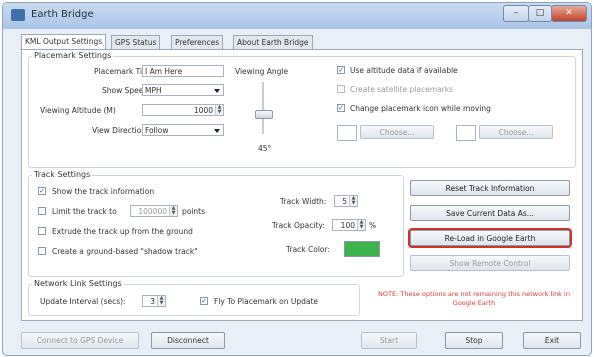  What do you see at coordinates (341, 108) in the screenshot?
I see `change-icon-checkbox: ✓` at bounding box center [341, 108].